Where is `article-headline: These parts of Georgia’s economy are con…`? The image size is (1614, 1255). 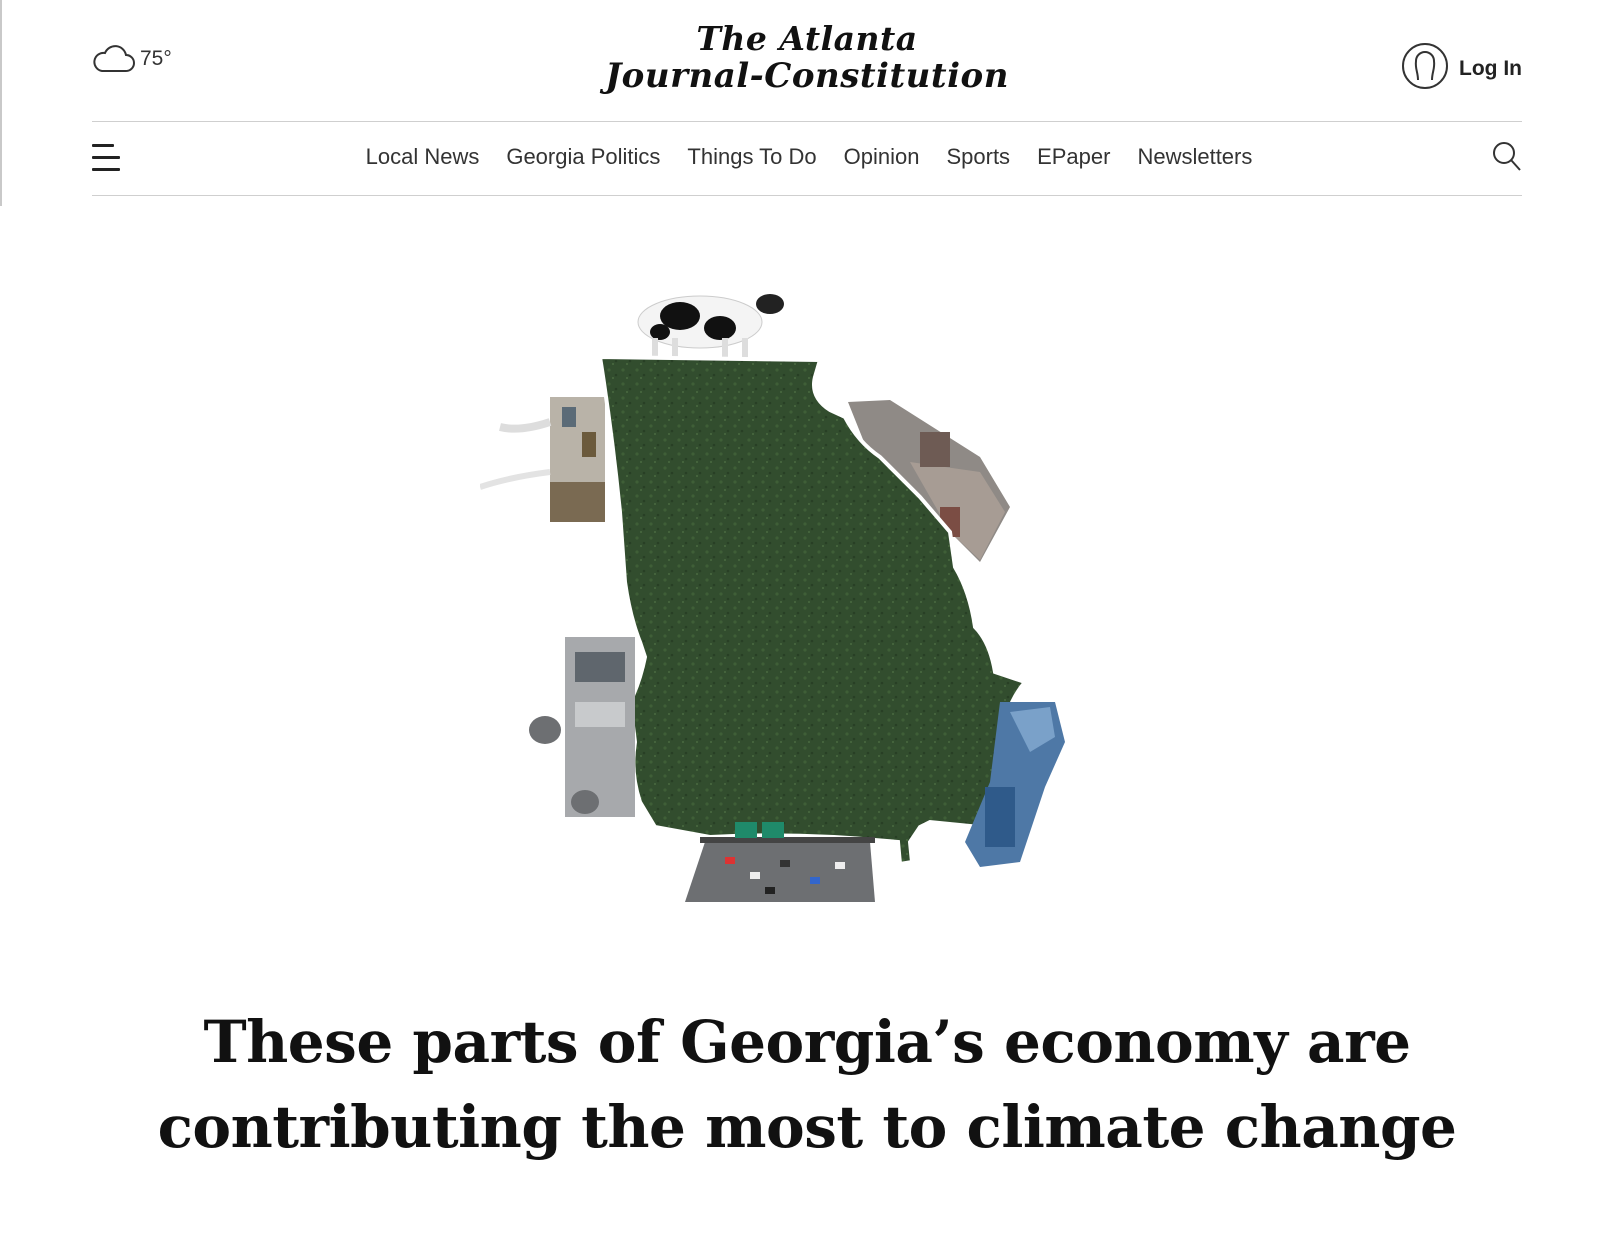 article-headline: These parts of Georgia’s economy are con… is located at coordinates (807, 1084).